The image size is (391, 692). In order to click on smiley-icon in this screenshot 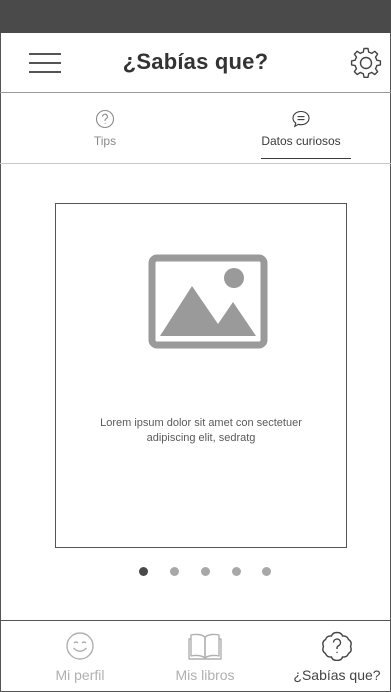, I will do `click(80, 646)`.